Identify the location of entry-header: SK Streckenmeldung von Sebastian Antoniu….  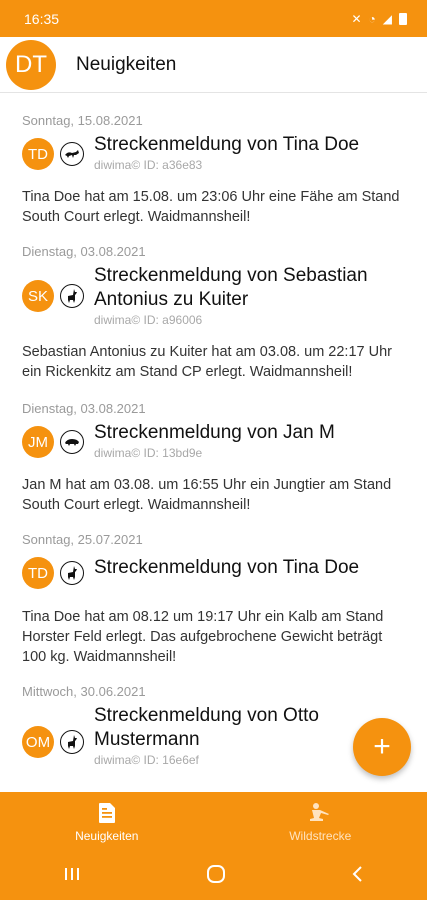
(214, 296).